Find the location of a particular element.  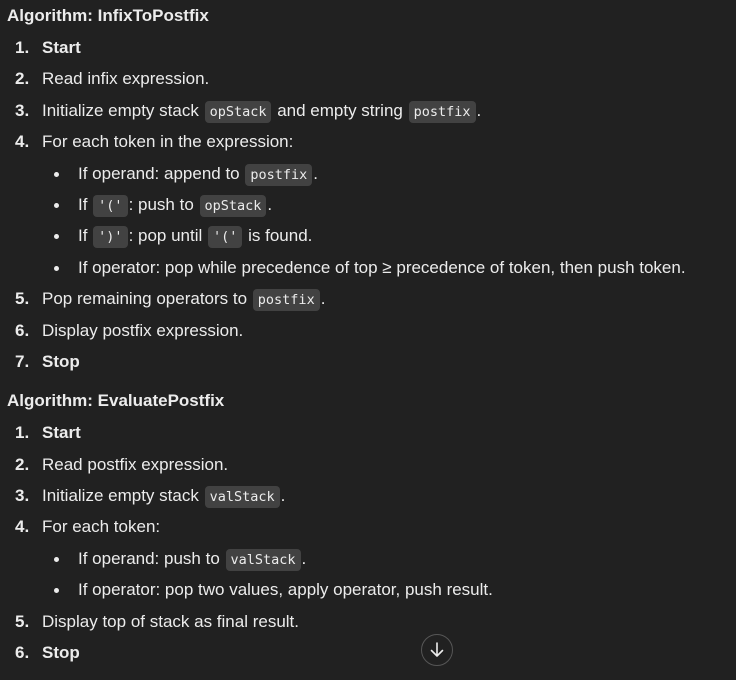

inline-code: ')' is located at coordinates (110, 237).